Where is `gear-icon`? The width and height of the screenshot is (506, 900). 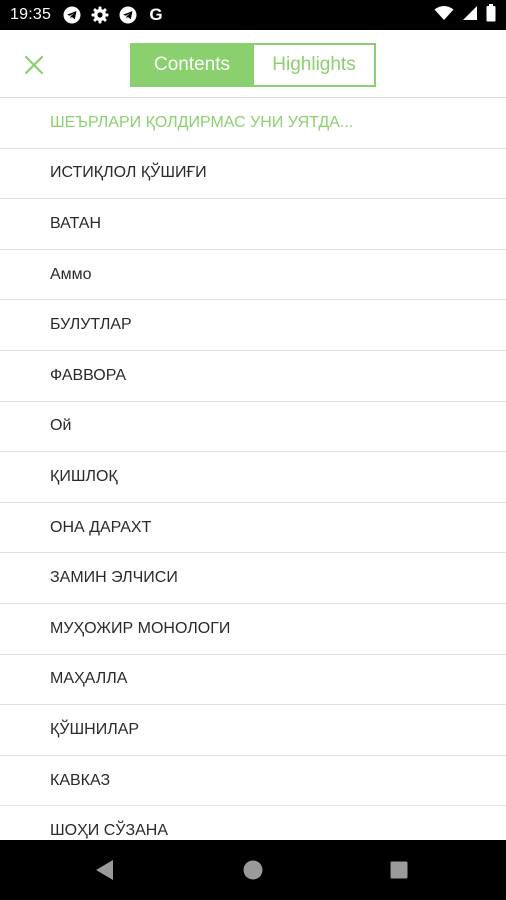
gear-icon is located at coordinates (100, 15).